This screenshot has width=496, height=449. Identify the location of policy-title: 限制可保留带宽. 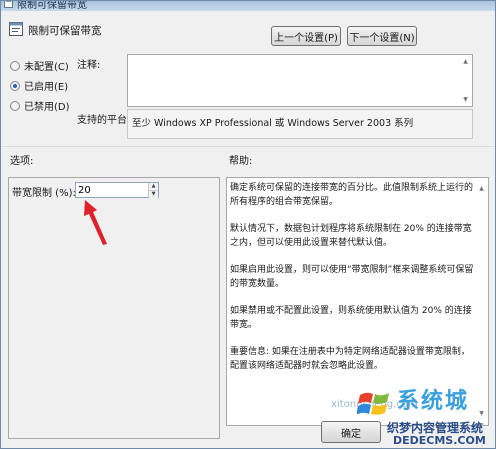
(65, 31).